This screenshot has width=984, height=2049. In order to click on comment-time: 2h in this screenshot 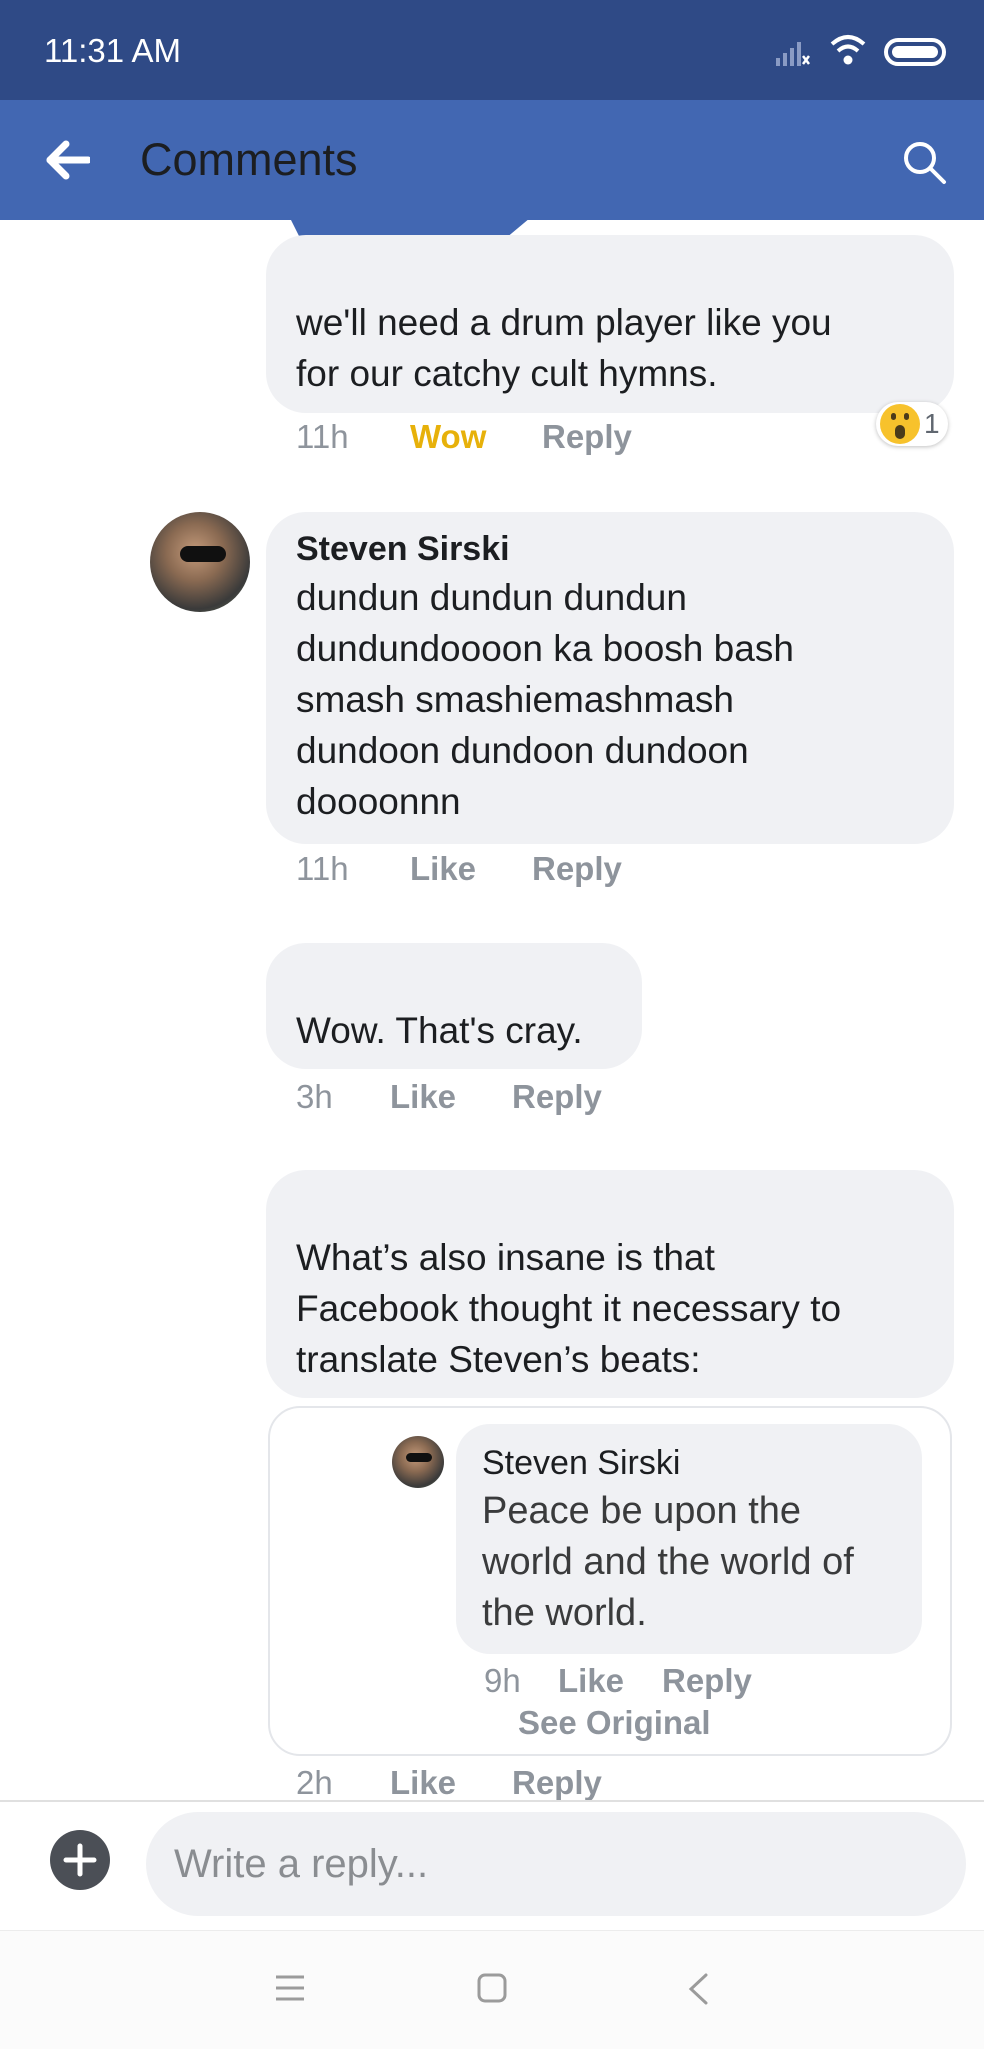, I will do `click(314, 1782)`.